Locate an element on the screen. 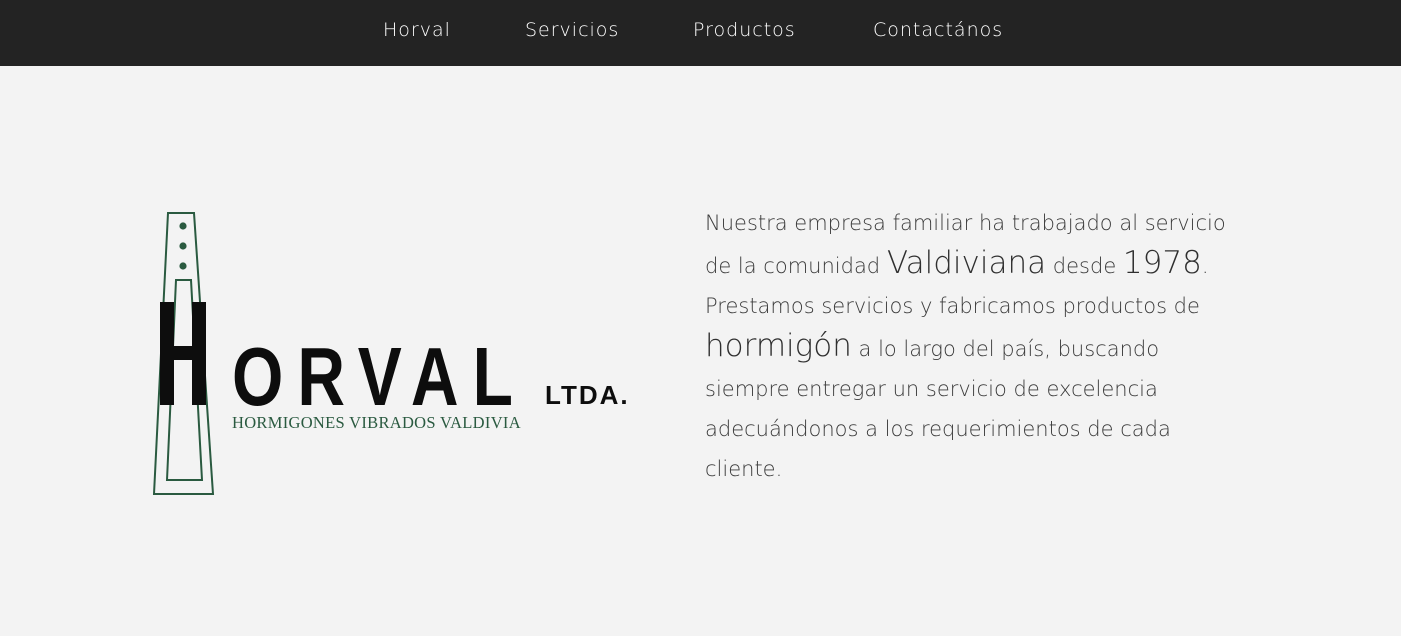 This screenshot has height=636, width=1401. about-emph-hormigon: hormigón is located at coordinates (778, 346).